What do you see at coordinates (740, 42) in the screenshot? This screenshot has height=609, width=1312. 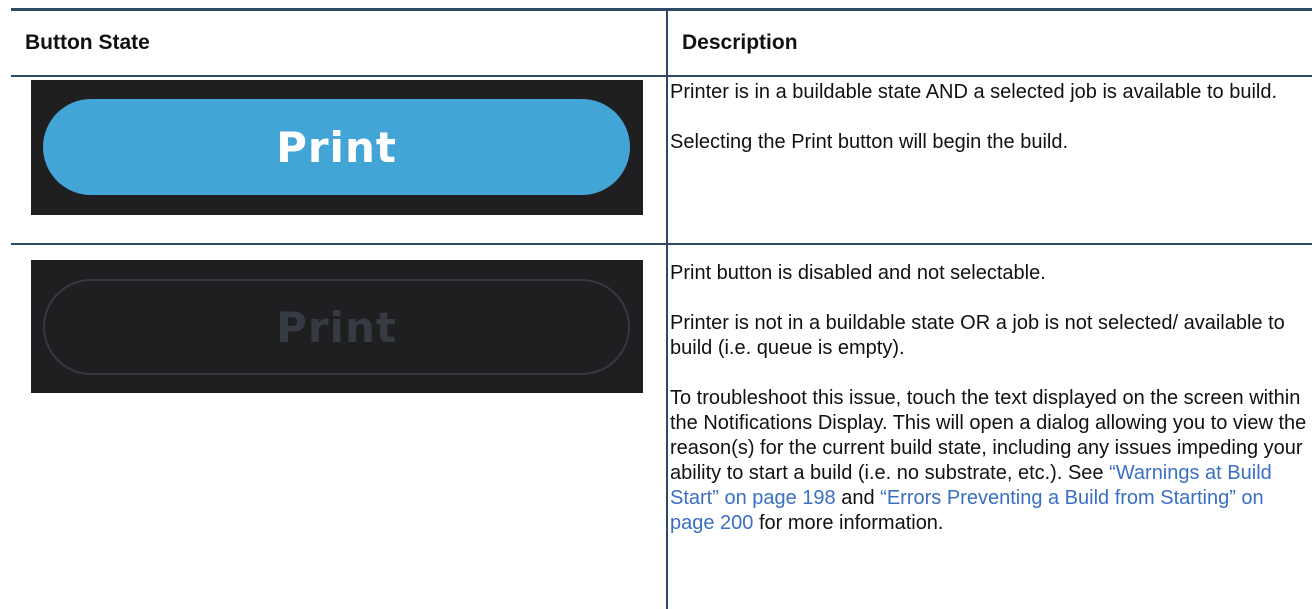 I see `column-header-description: Description` at bounding box center [740, 42].